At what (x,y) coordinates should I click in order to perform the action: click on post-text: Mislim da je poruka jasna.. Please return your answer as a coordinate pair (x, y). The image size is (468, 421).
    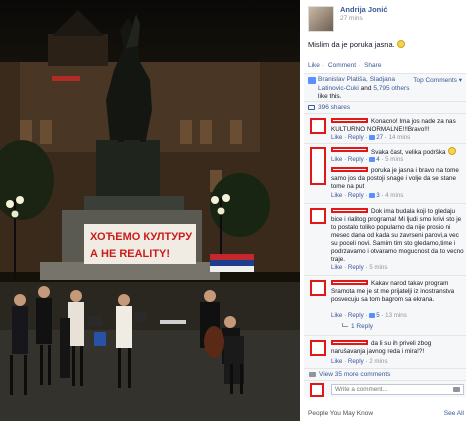
    Looking at the image, I should click on (356, 44).